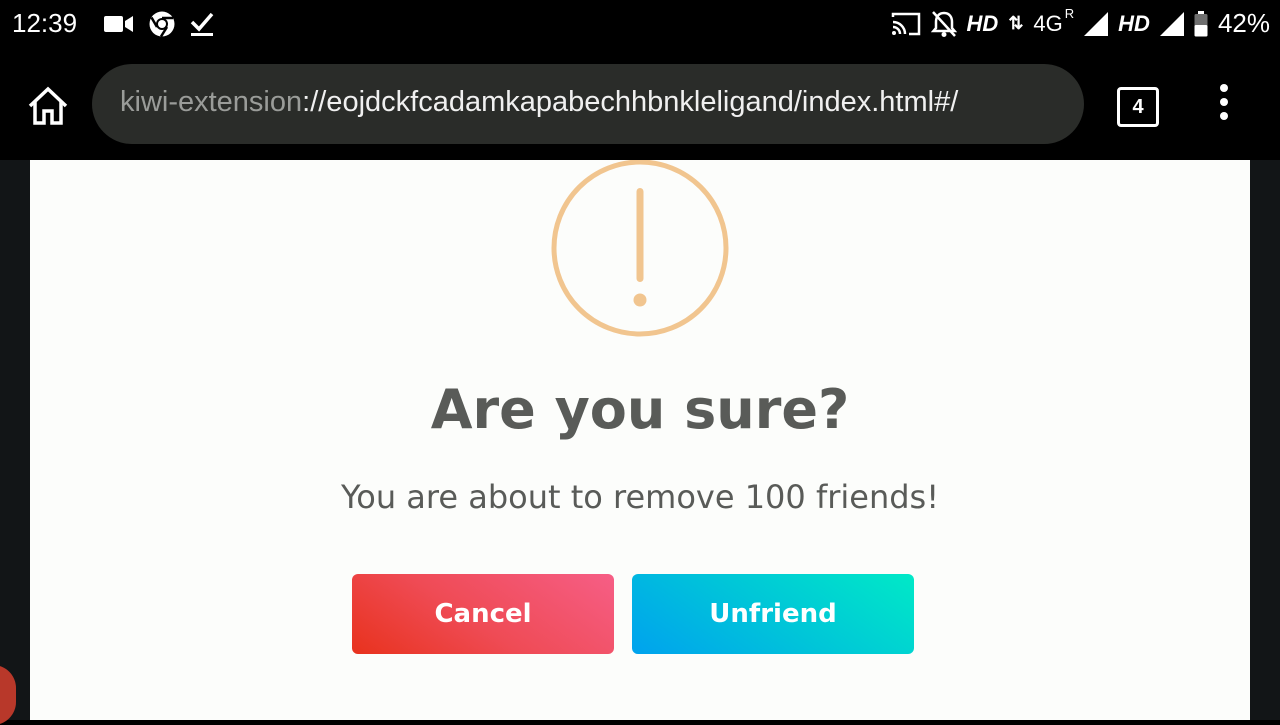 The width and height of the screenshot is (1280, 725). What do you see at coordinates (162, 24) in the screenshot?
I see `chrome-icon` at bounding box center [162, 24].